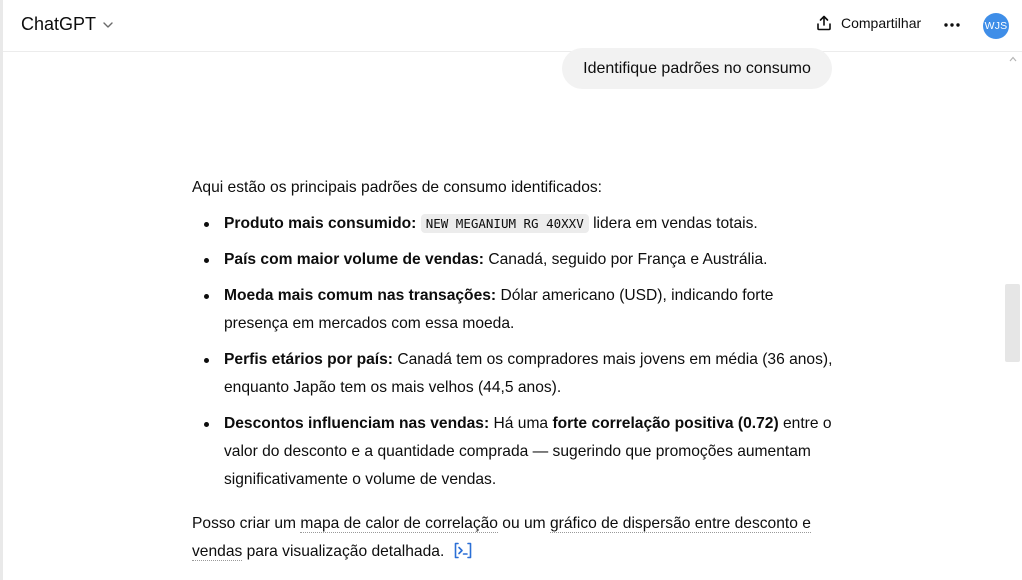 Image resolution: width=1022 pixels, height=580 pixels. What do you see at coordinates (824, 23) in the screenshot?
I see `share-icon` at bounding box center [824, 23].